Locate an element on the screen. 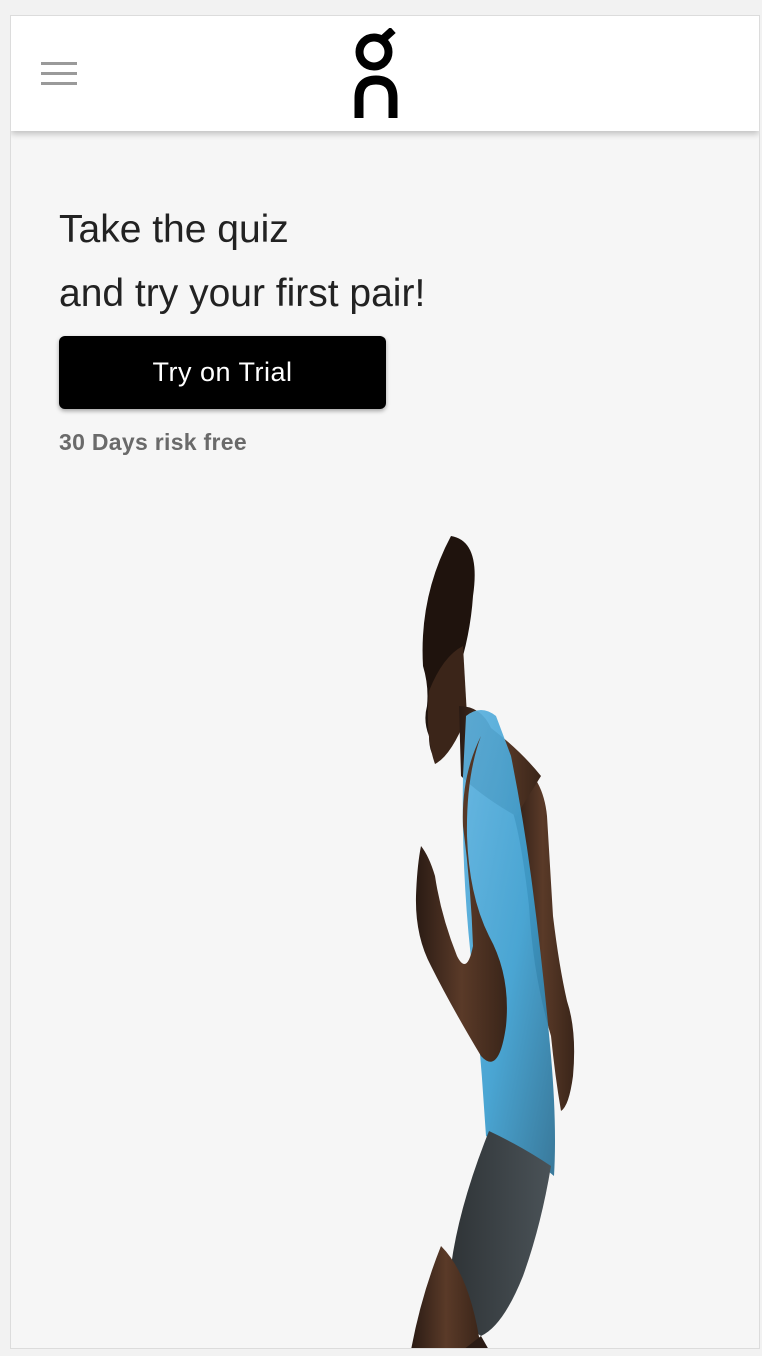 This screenshot has height=1356, width=762. risk-free-note: 30 Days risk free is located at coordinates (153, 442).